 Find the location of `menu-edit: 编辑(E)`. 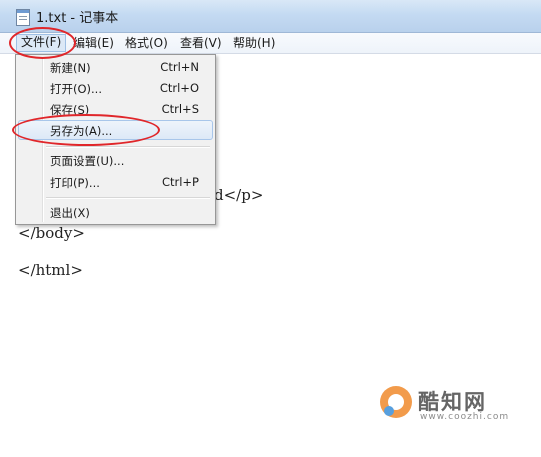

menu-edit: 编辑(E) is located at coordinates (93, 43).